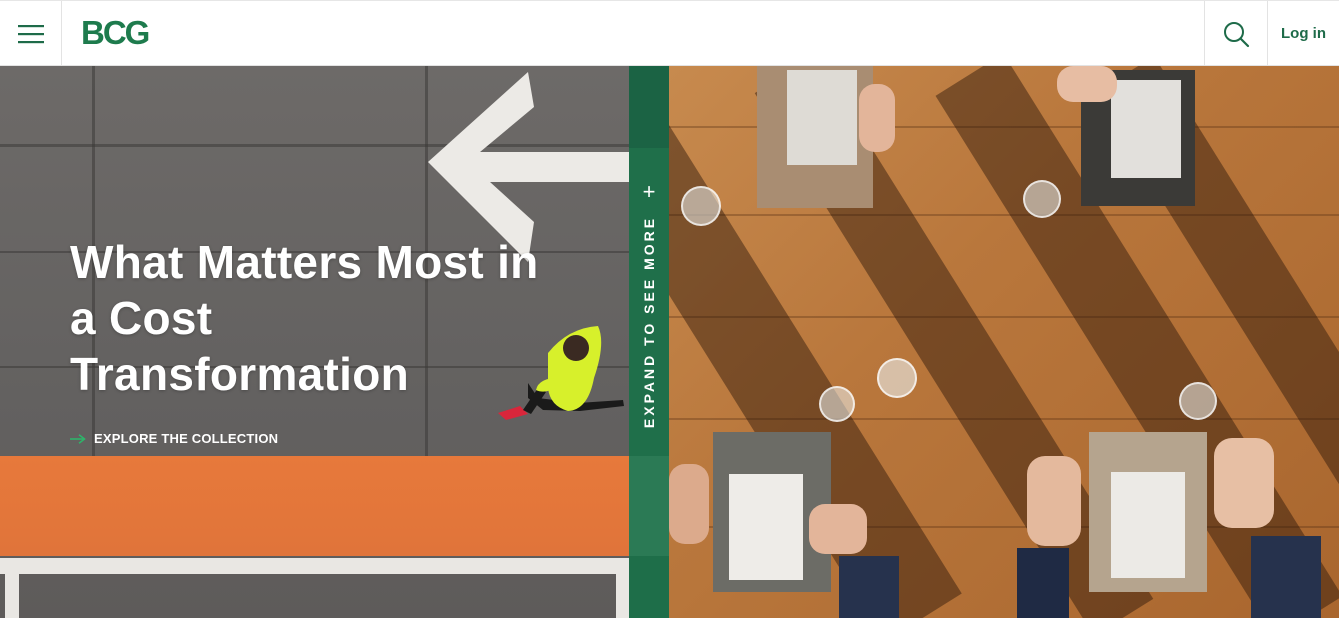  I want to click on hamburger-menu-icon, so click(30, 33).